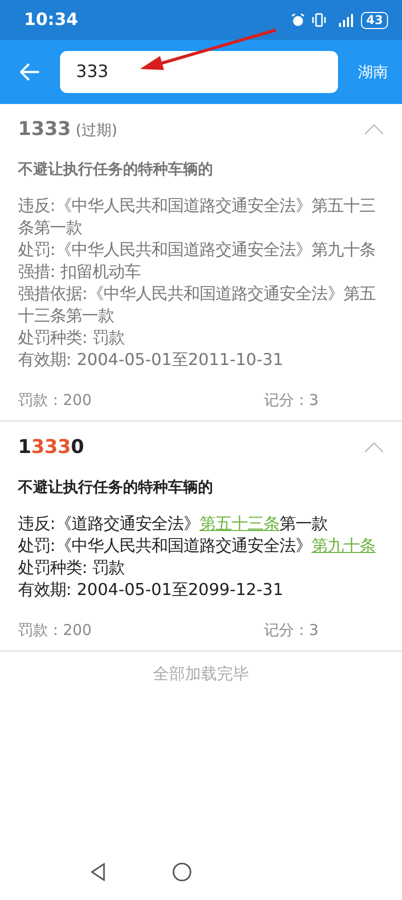 Image resolution: width=402 pixels, height=900 pixels. Describe the element at coordinates (373, 72) in the screenshot. I see `region-button: 湖南` at that location.